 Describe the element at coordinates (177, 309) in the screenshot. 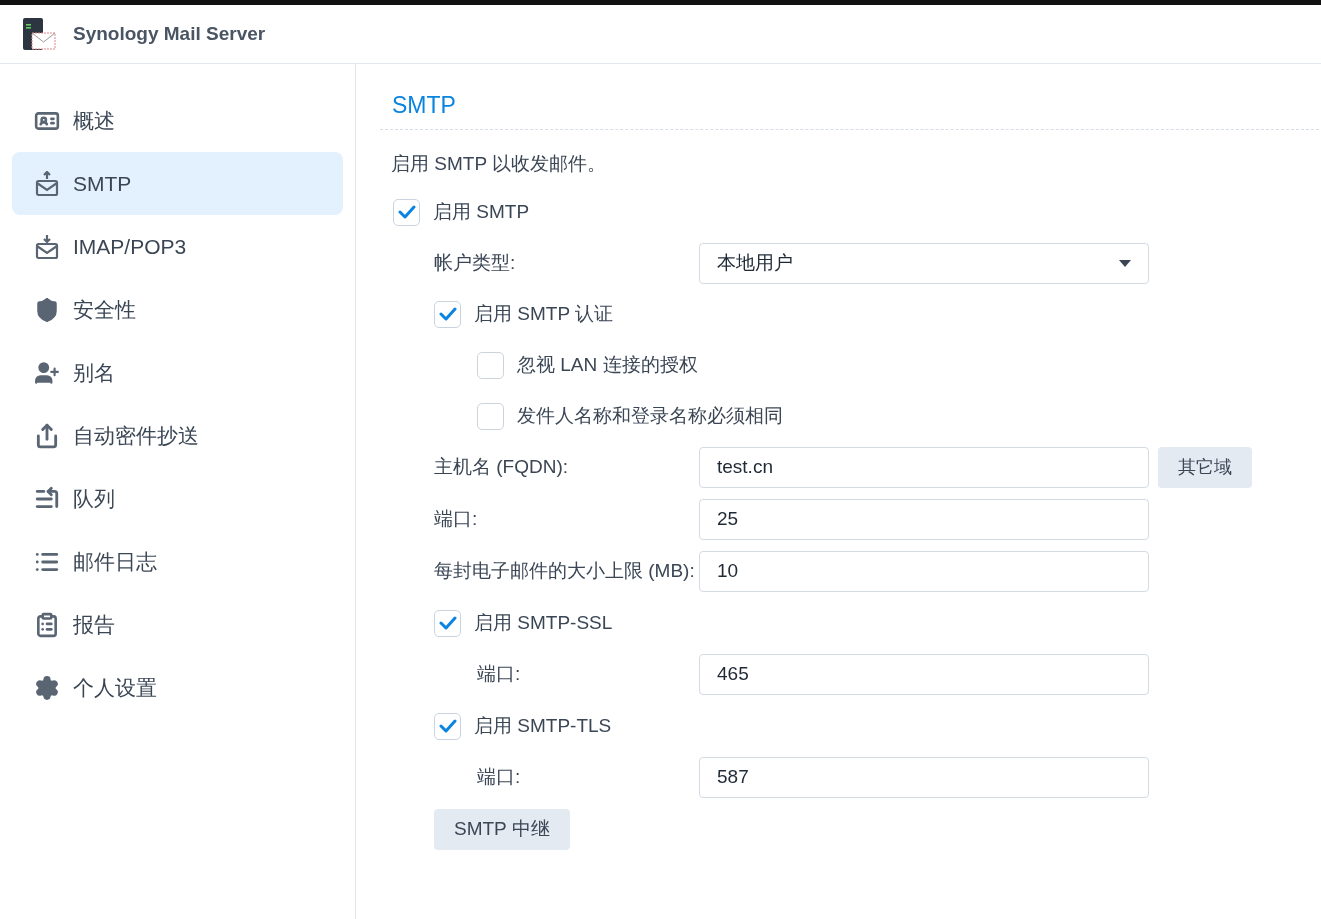

I see `sidebar-item: 安全性` at that location.